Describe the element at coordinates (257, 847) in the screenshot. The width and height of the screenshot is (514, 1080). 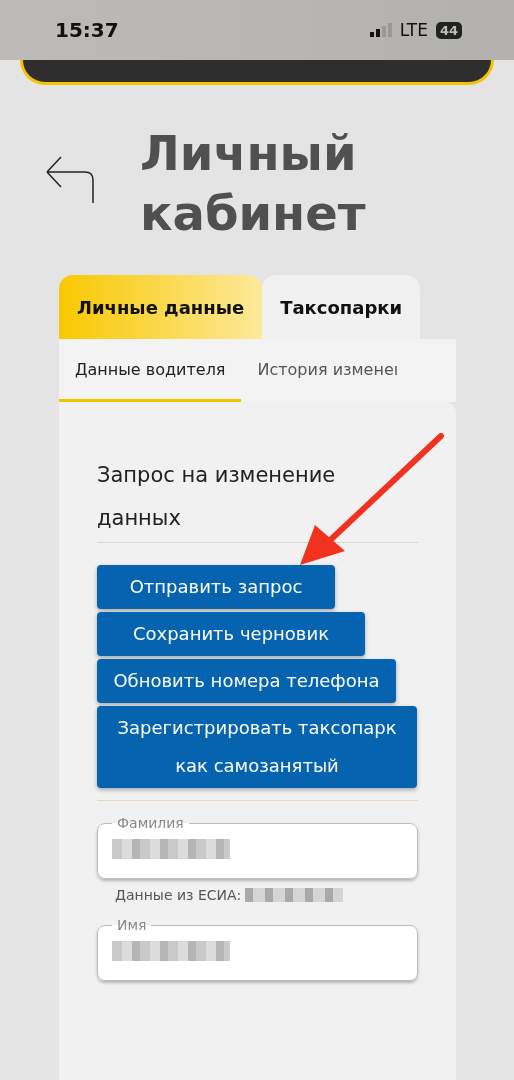
I see `input-field: Фамилия` at that location.